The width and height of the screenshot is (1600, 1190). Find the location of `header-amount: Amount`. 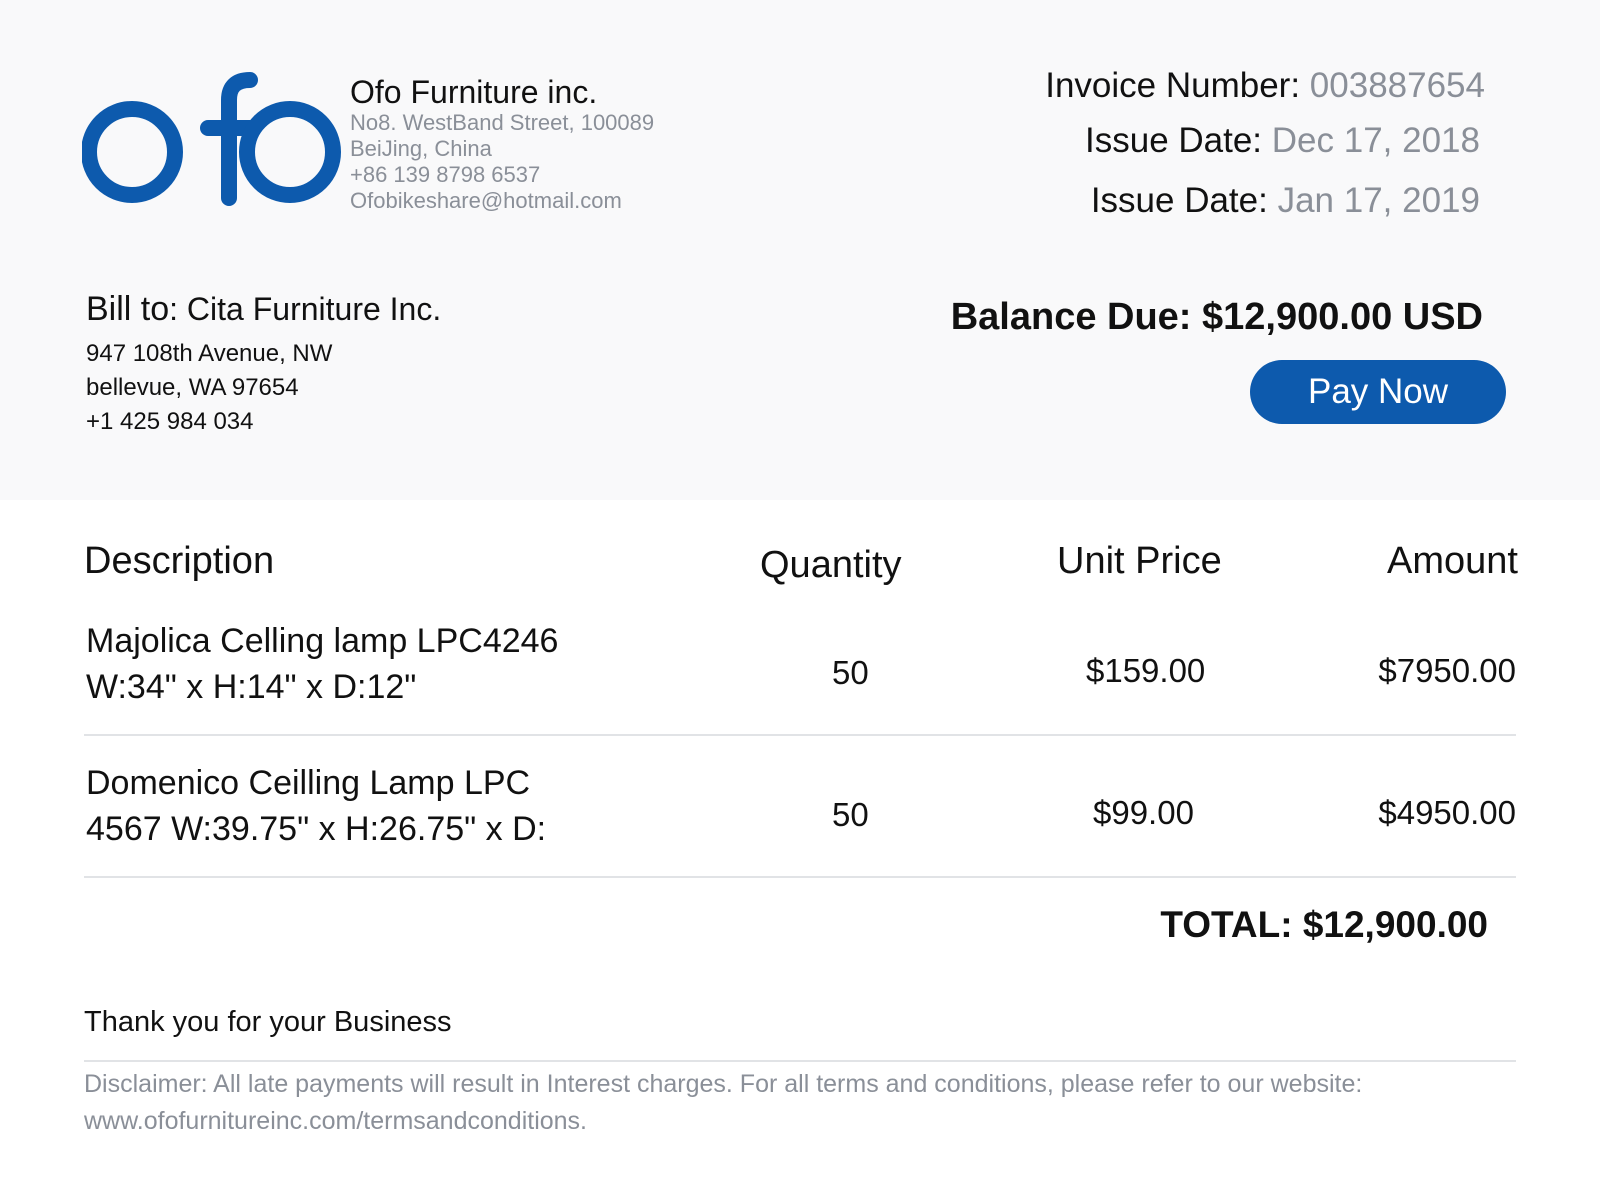

header-amount: Amount is located at coordinates (1452, 561).